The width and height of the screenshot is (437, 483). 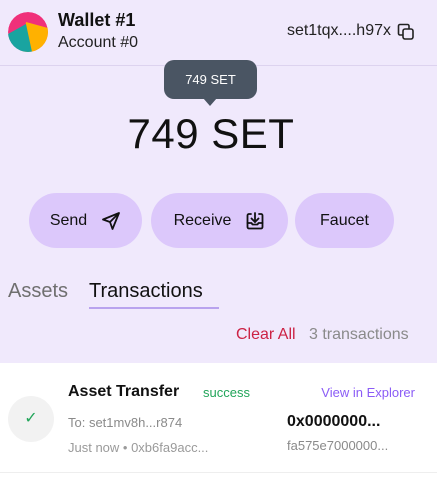 What do you see at coordinates (125, 422) in the screenshot?
I see `transaction-recipient: To: set1mv8h...r874` at bounding box center [125, 422].